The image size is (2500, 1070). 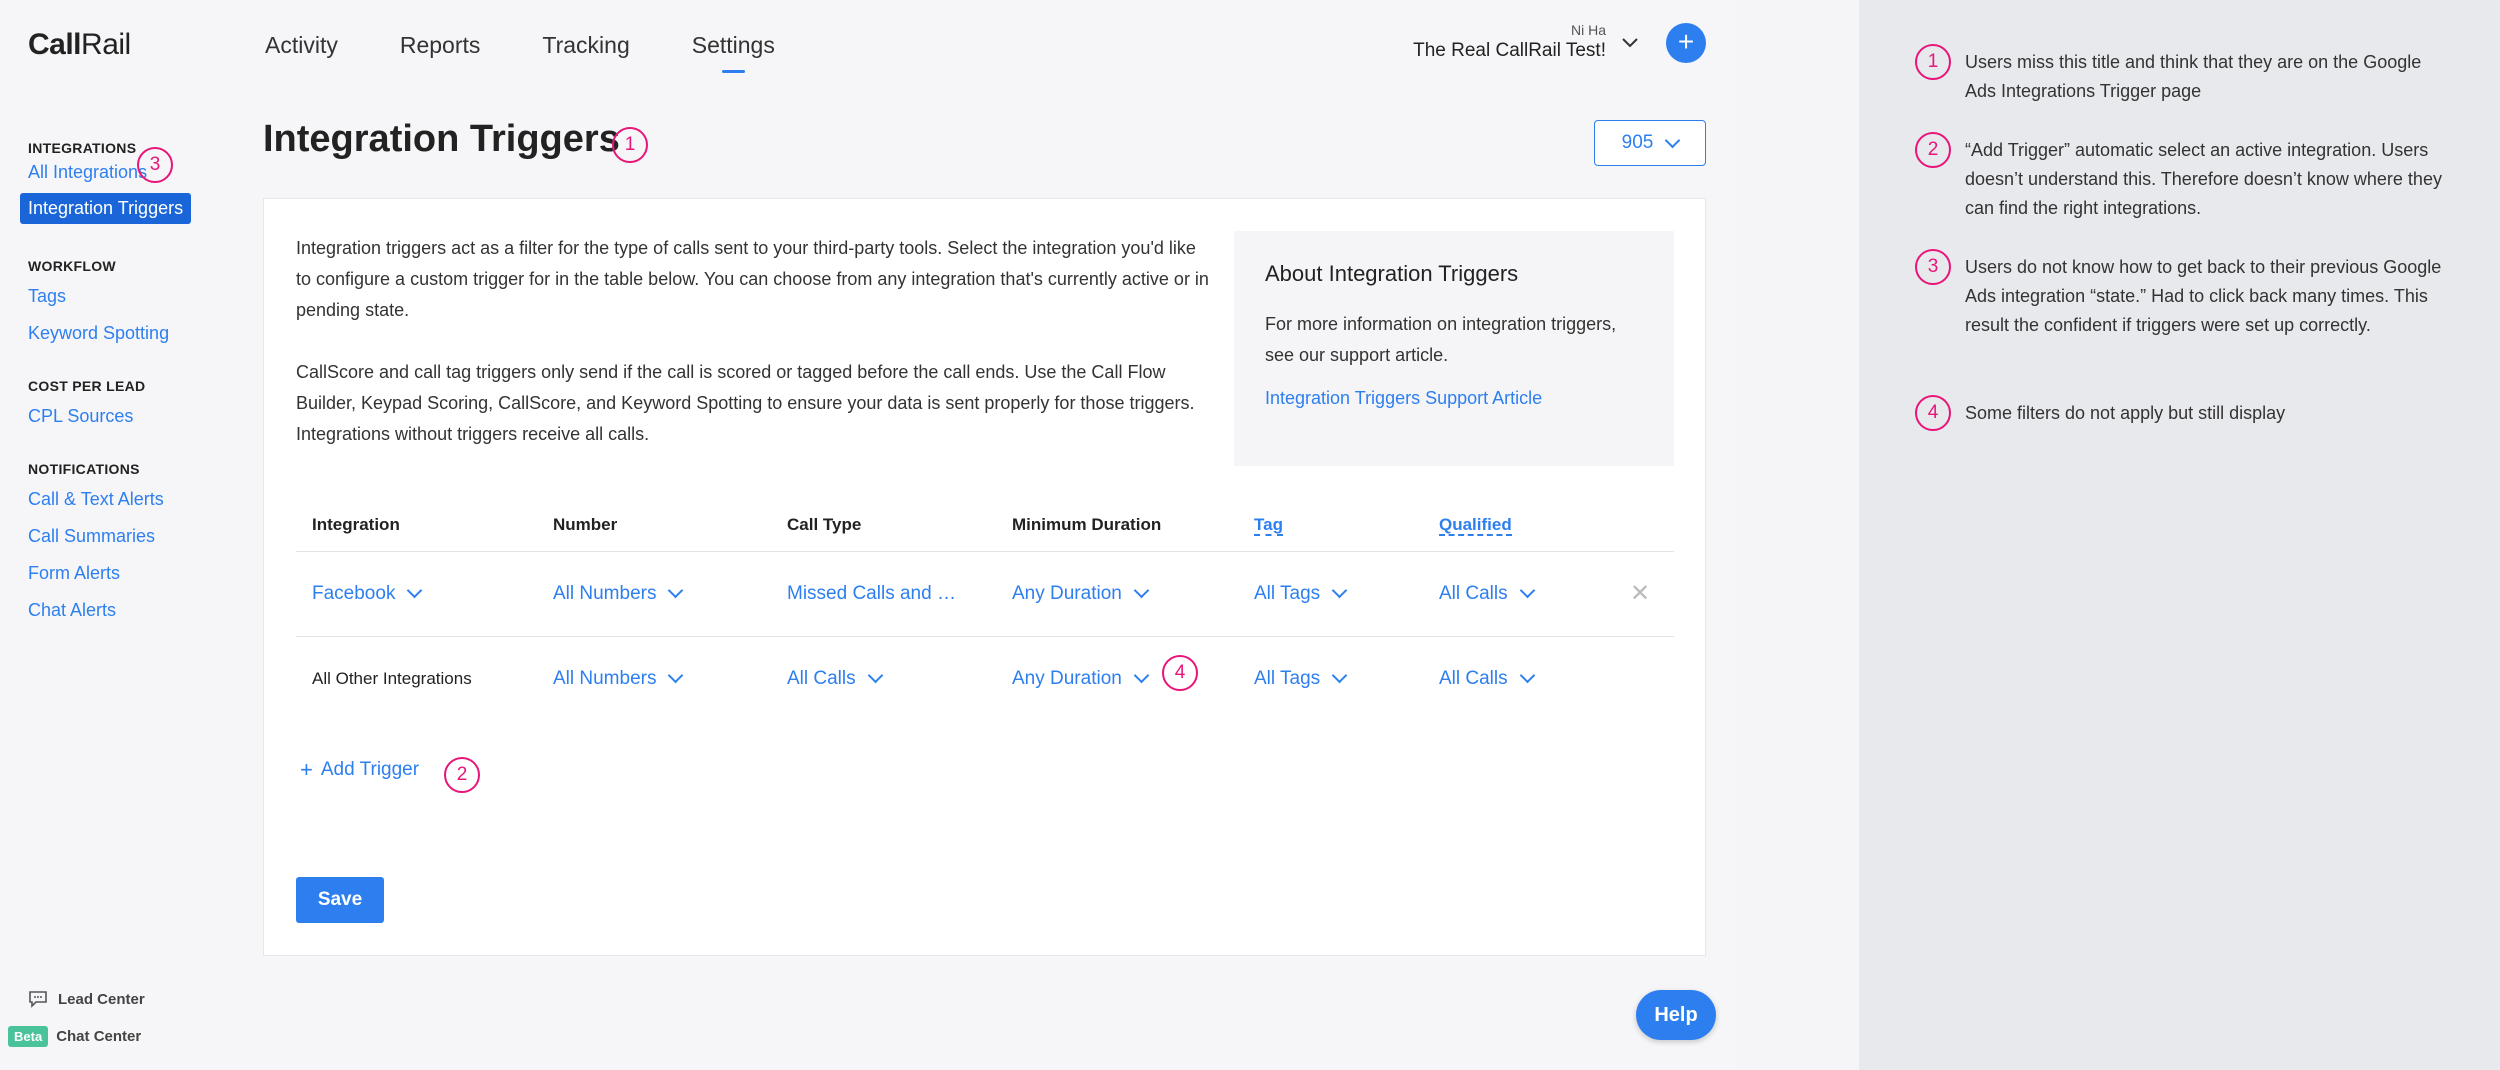 I want to click on company-select-value: 905, so click(x=1637, y=142).